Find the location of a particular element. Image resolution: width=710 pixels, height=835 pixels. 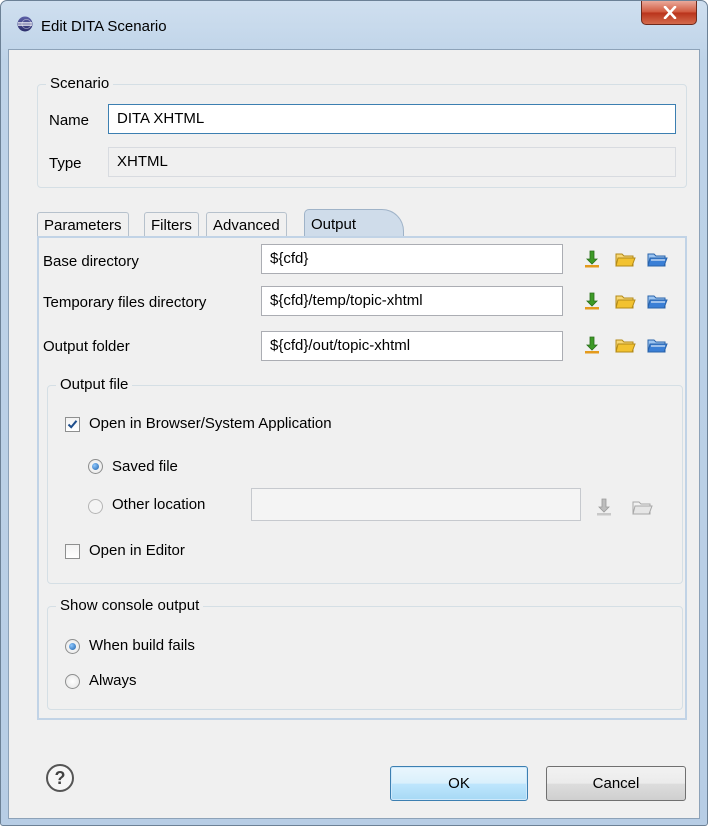

tab-advanced: Advanced is located at coordinates (246, 225).